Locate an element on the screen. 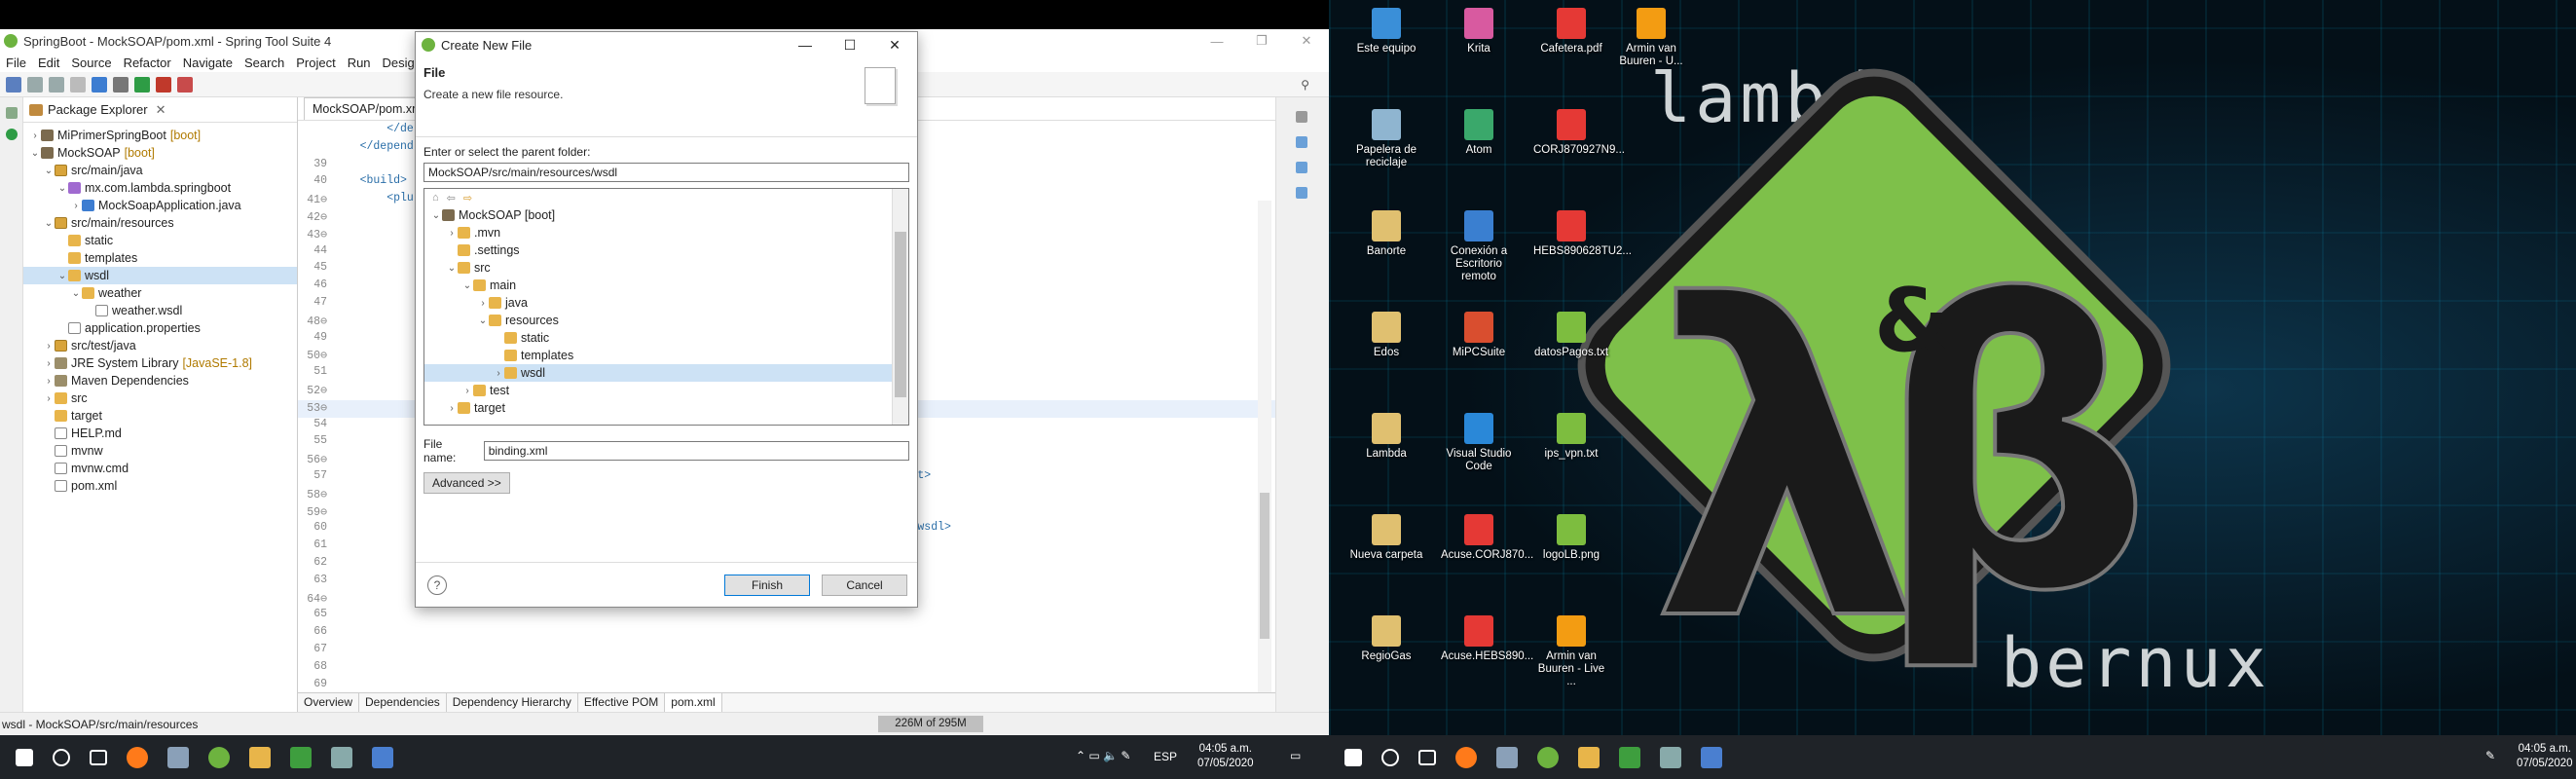 This screenshot has width=2576, height=779. start-icon-right is located at coordinates (1353, 757).